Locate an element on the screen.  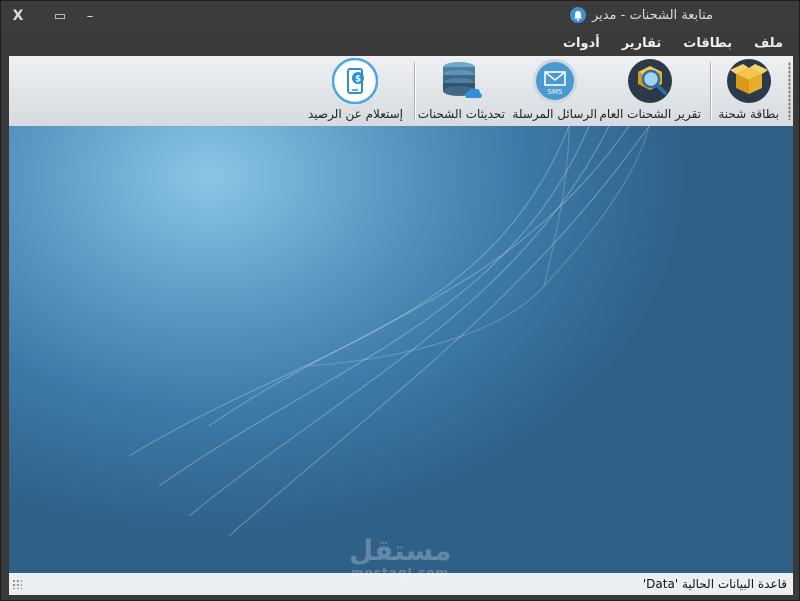
sent-messages-button: SMS الرسائل المرسلة is located at coordinates (554, 91).